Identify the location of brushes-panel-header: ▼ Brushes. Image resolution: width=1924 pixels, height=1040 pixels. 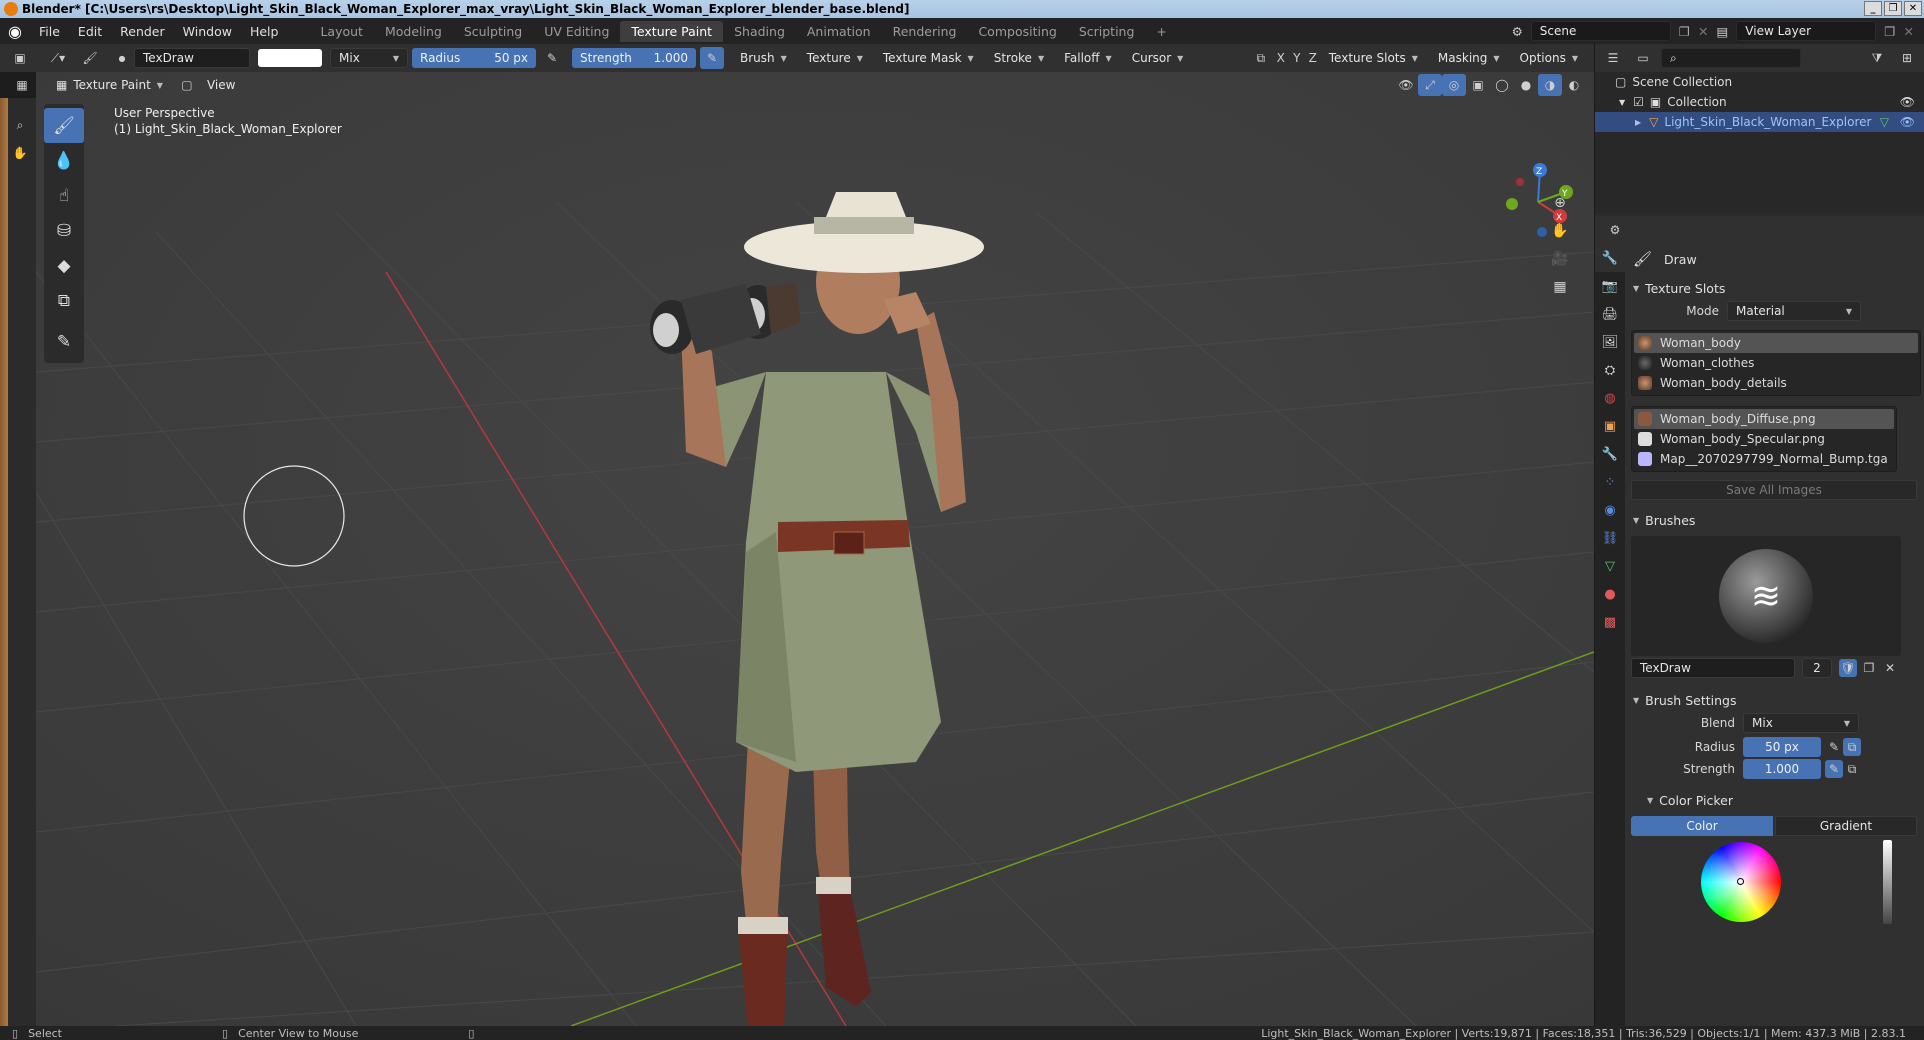
(1775, 520).